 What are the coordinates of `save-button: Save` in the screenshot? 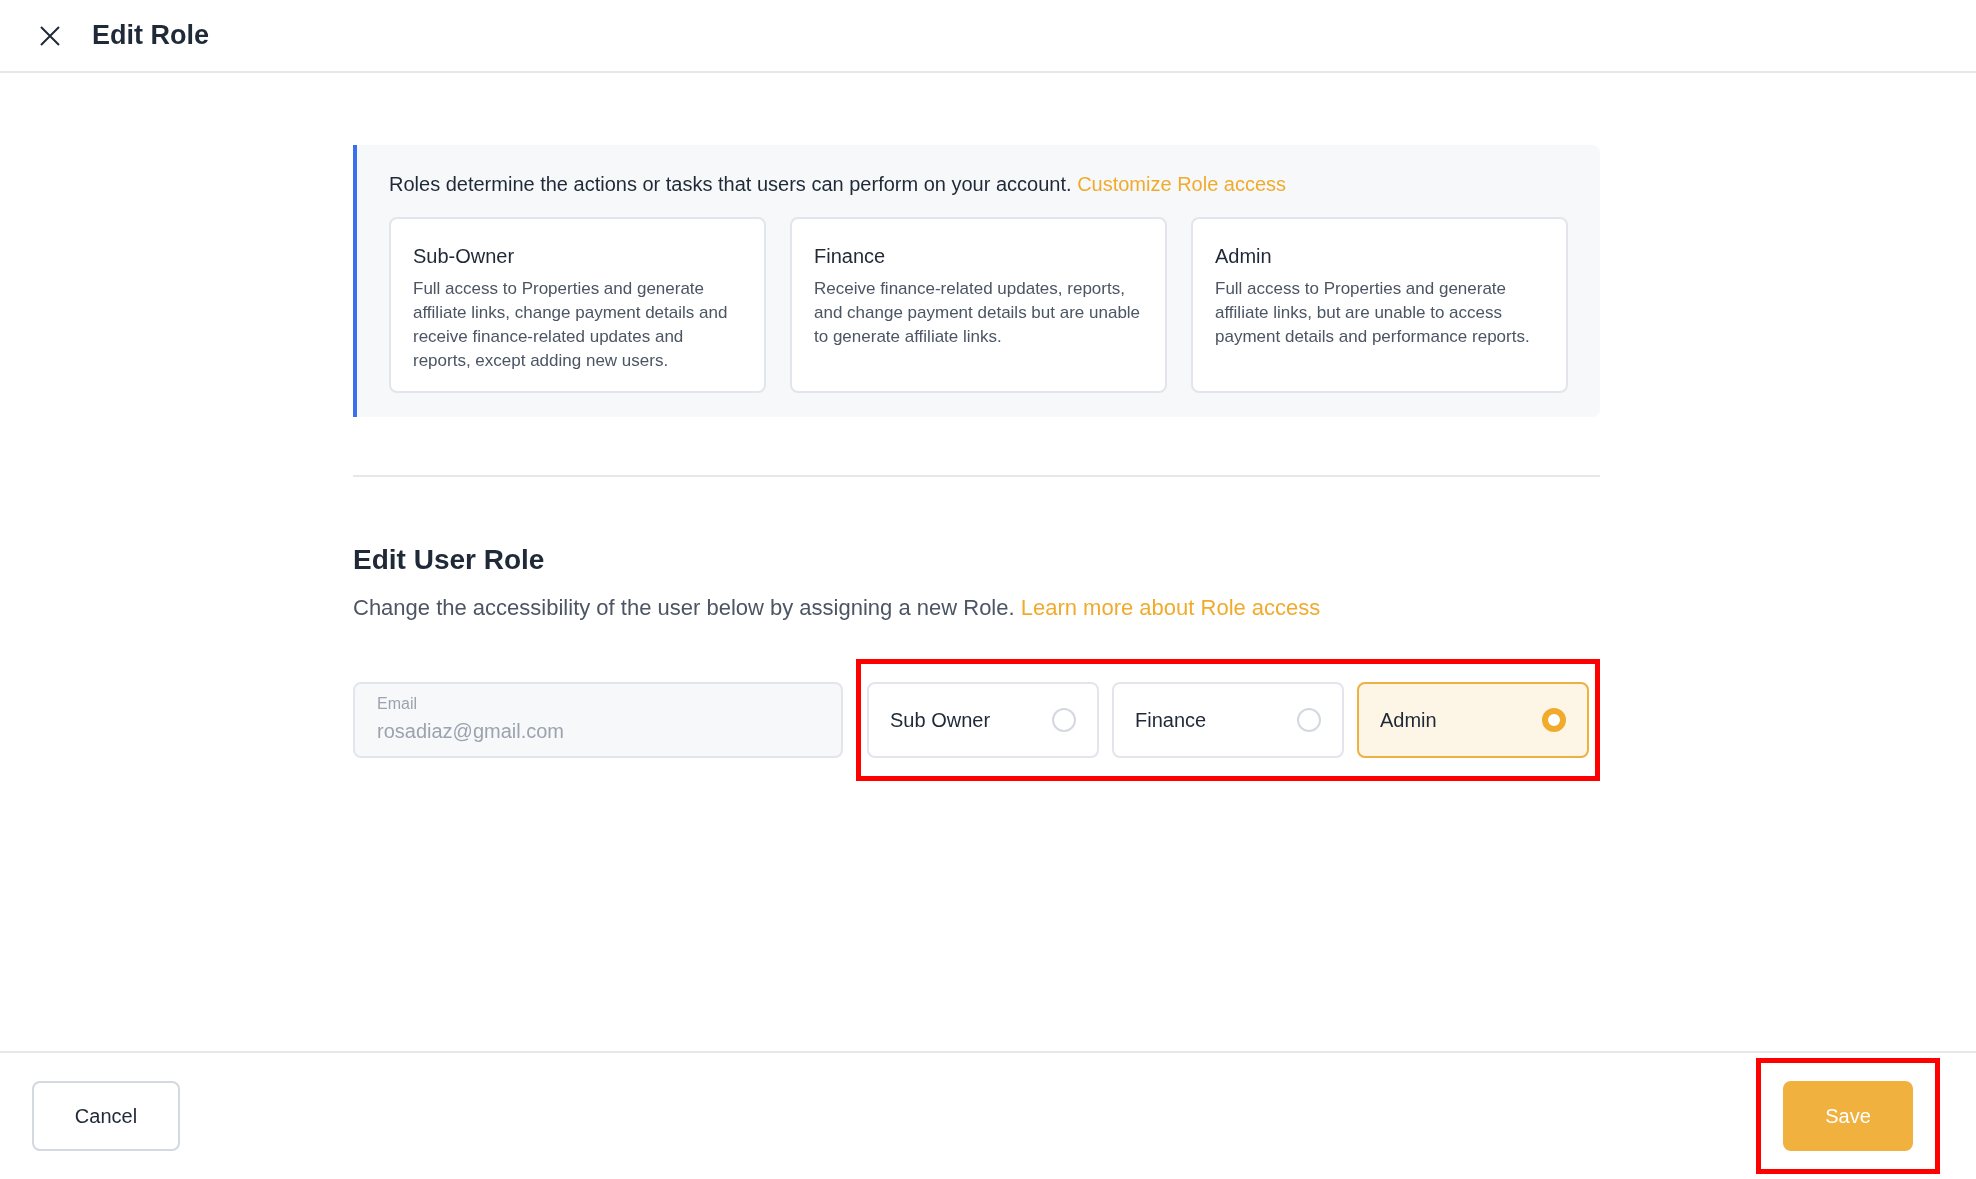 It's located at (1848, 1116).